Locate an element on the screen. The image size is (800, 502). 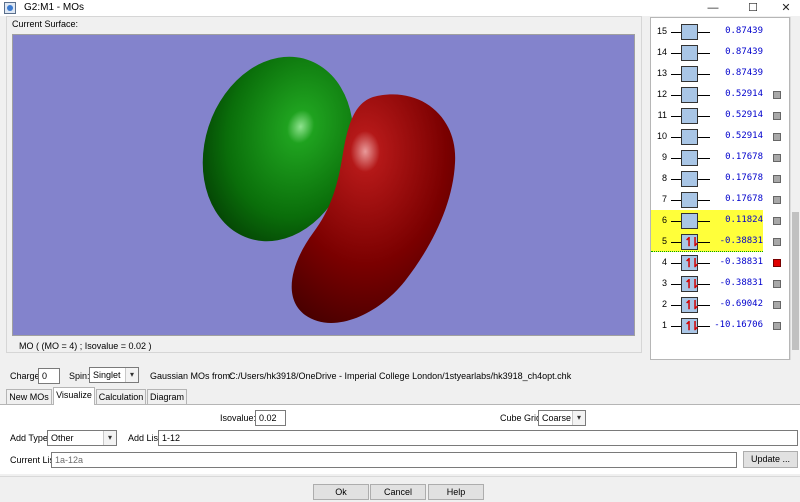
homo-lumo-separator is located at coordinates (707, 251).